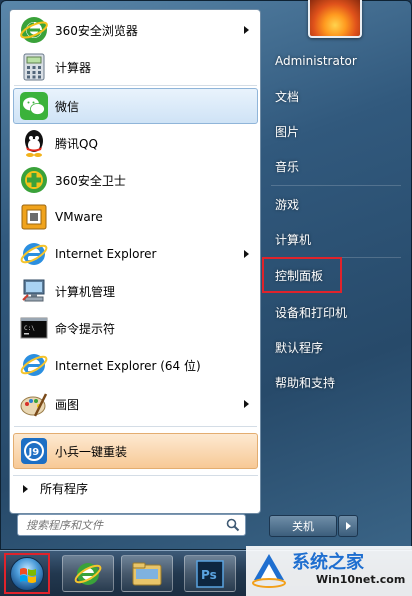 The height and width of the screenshot is (596, 412). Describe the element at coordinates (337, 382) in the screenshot. I see `right-item-help-support: 帮助和支持` at that location.